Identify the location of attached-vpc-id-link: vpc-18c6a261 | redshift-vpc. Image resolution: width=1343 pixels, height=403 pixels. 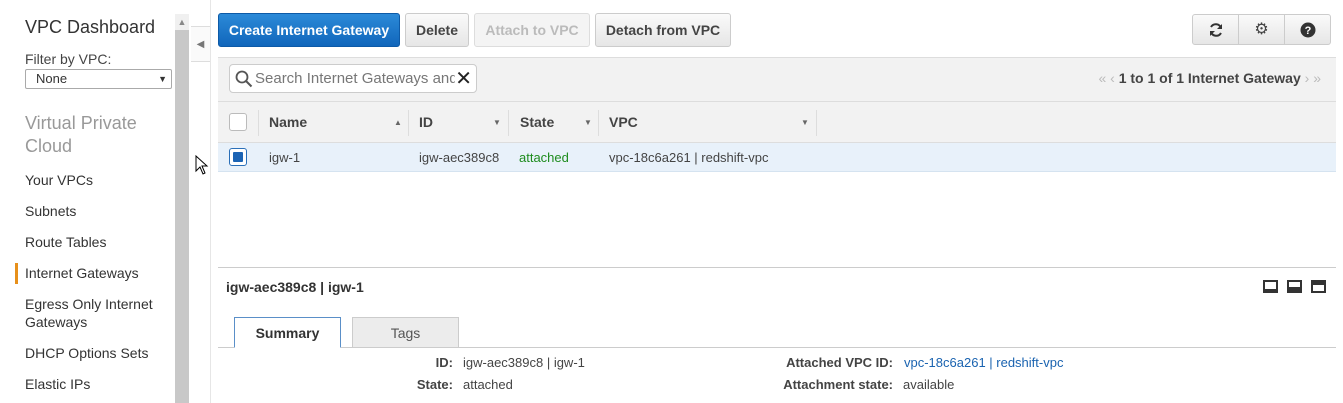
(983, 362).